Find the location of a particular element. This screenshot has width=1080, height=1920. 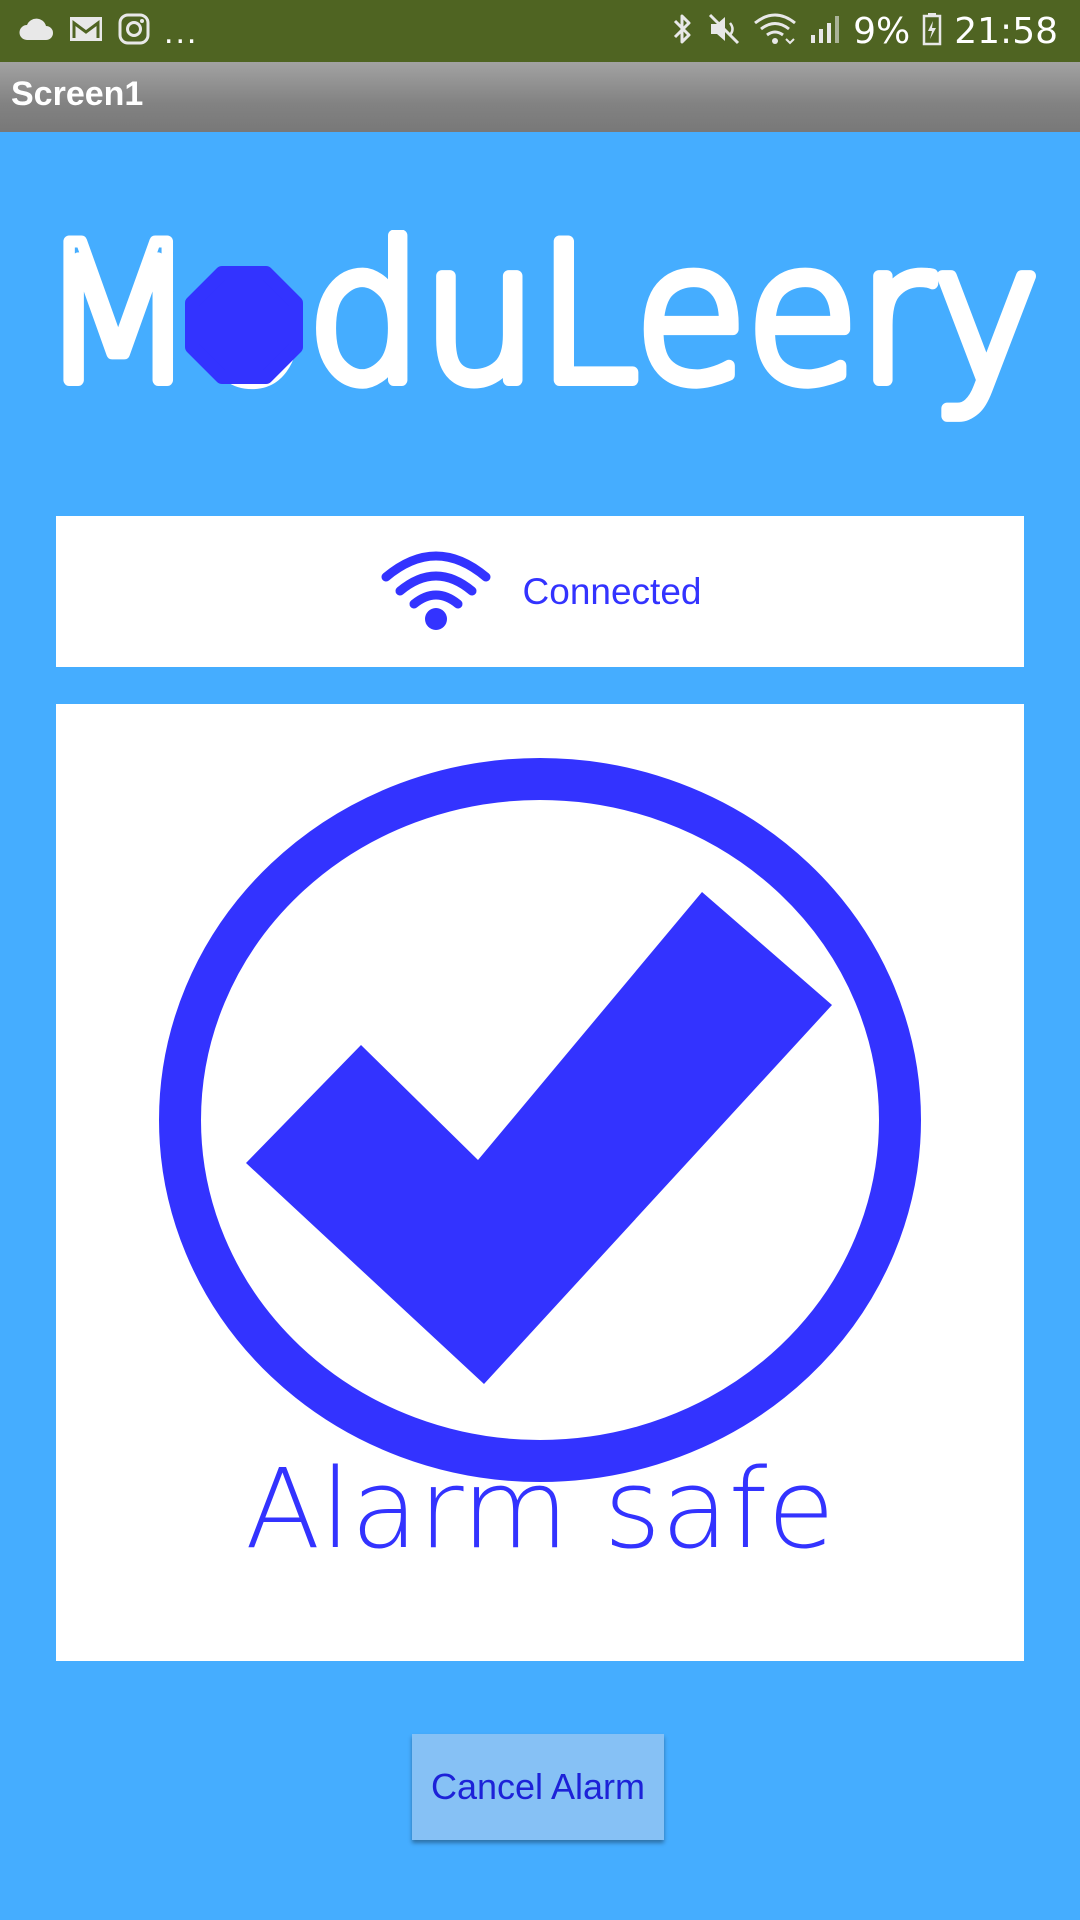

status-bar: ... 9% 21:58 is located at coordinates (540, 31).